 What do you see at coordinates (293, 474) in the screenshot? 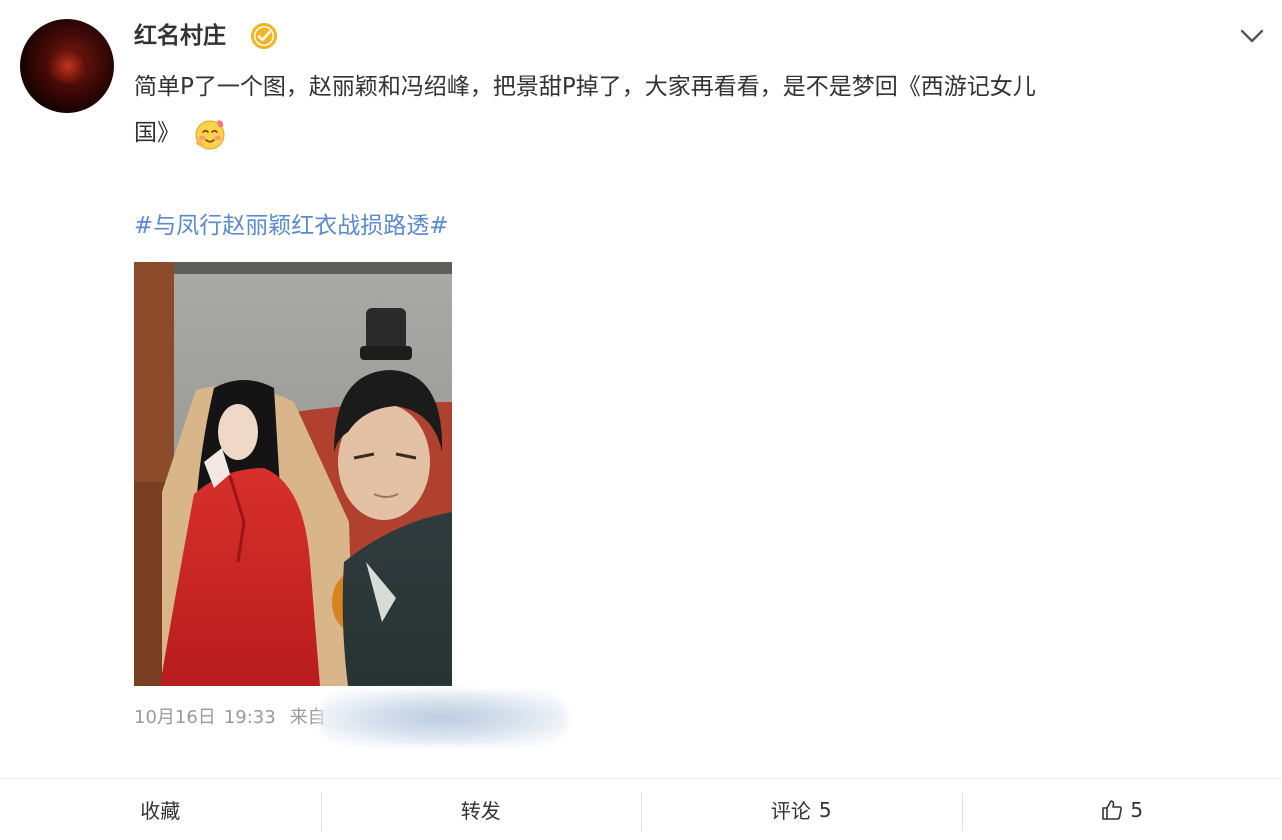
I see `post-photo` at bounding box center [293, 474].